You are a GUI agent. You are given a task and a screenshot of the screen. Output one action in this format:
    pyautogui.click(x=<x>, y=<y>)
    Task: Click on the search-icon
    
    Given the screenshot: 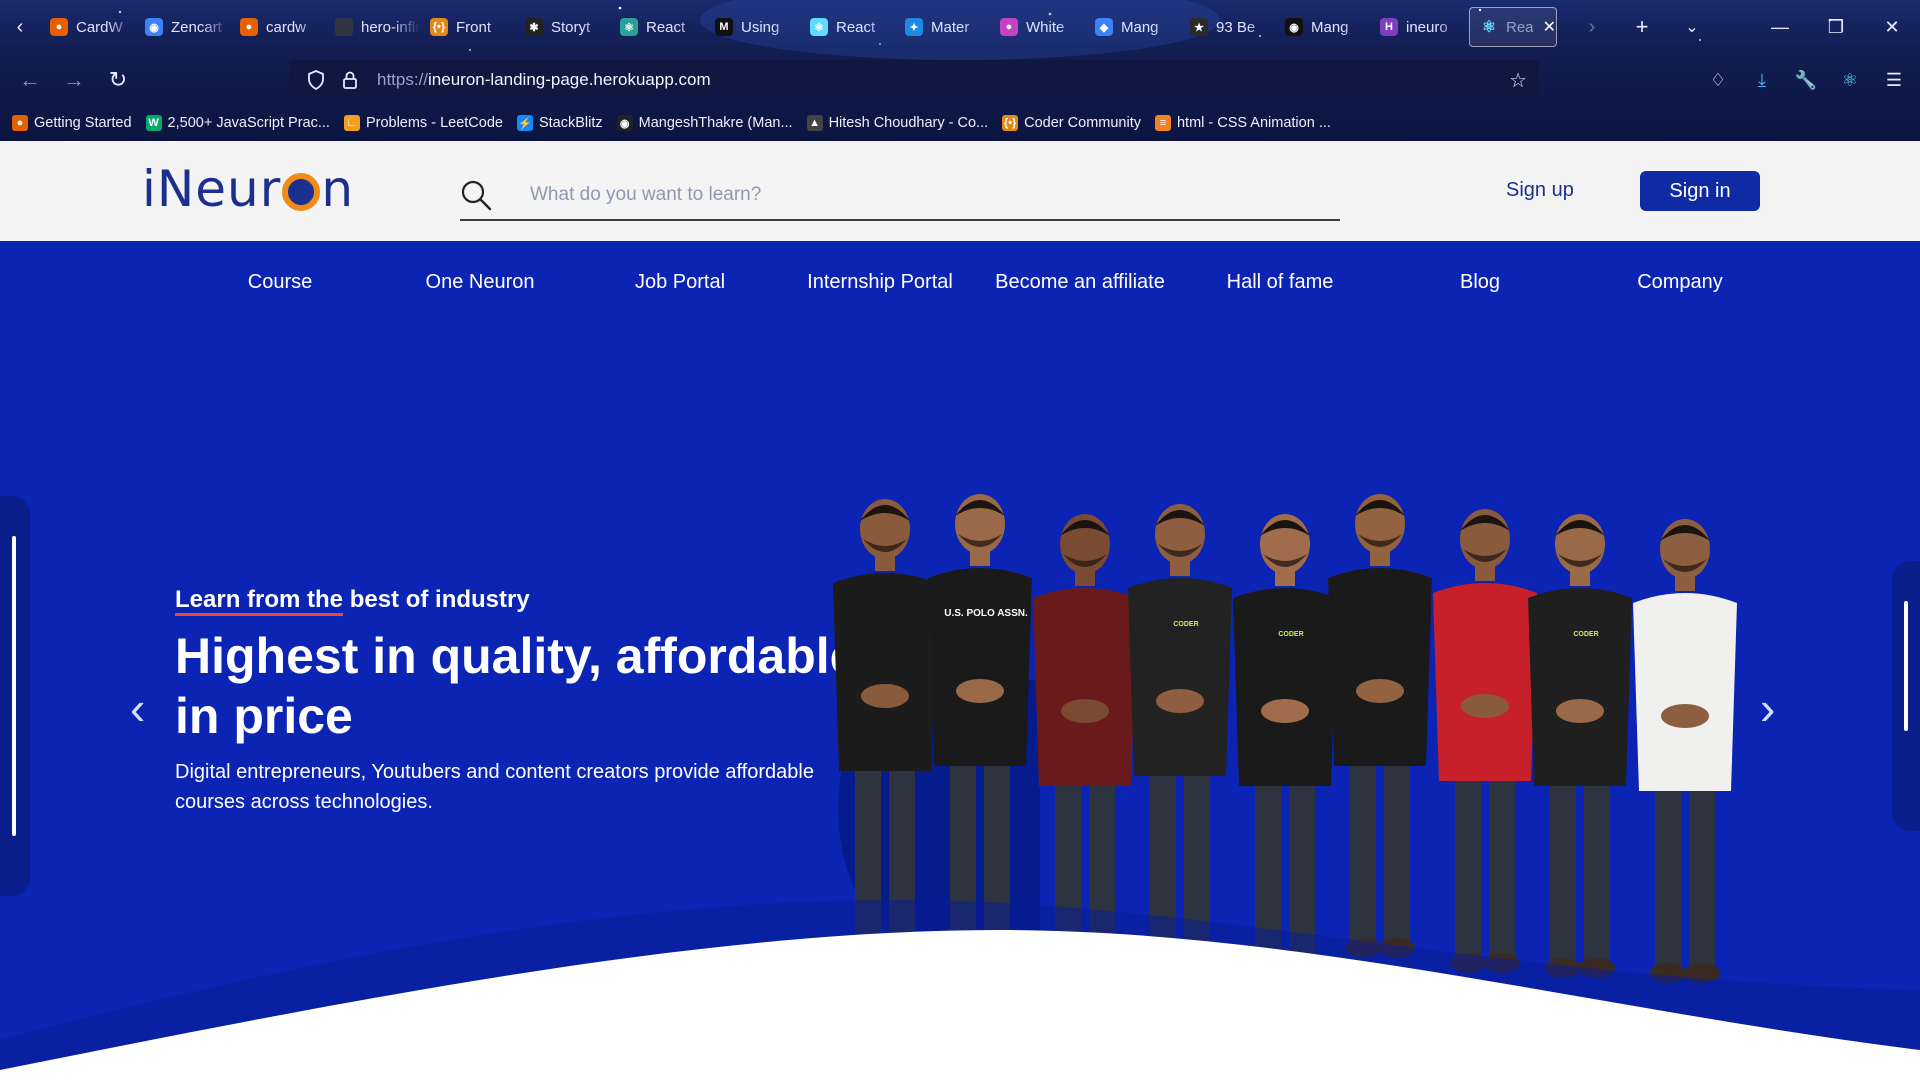 What is the action you would take?
    pyautogui.click(x=483, y=195)
    